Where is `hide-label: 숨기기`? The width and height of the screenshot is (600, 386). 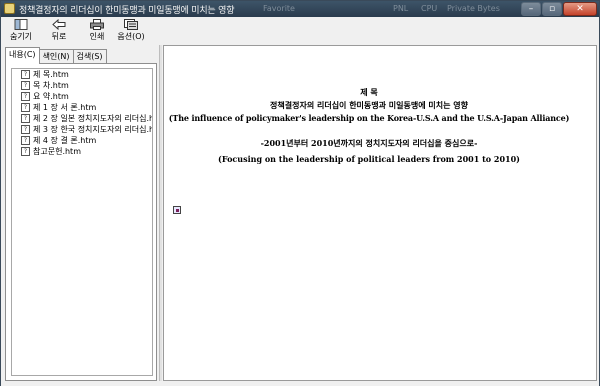
hide-label: 숨기기 is located at coordinates (21, 36).